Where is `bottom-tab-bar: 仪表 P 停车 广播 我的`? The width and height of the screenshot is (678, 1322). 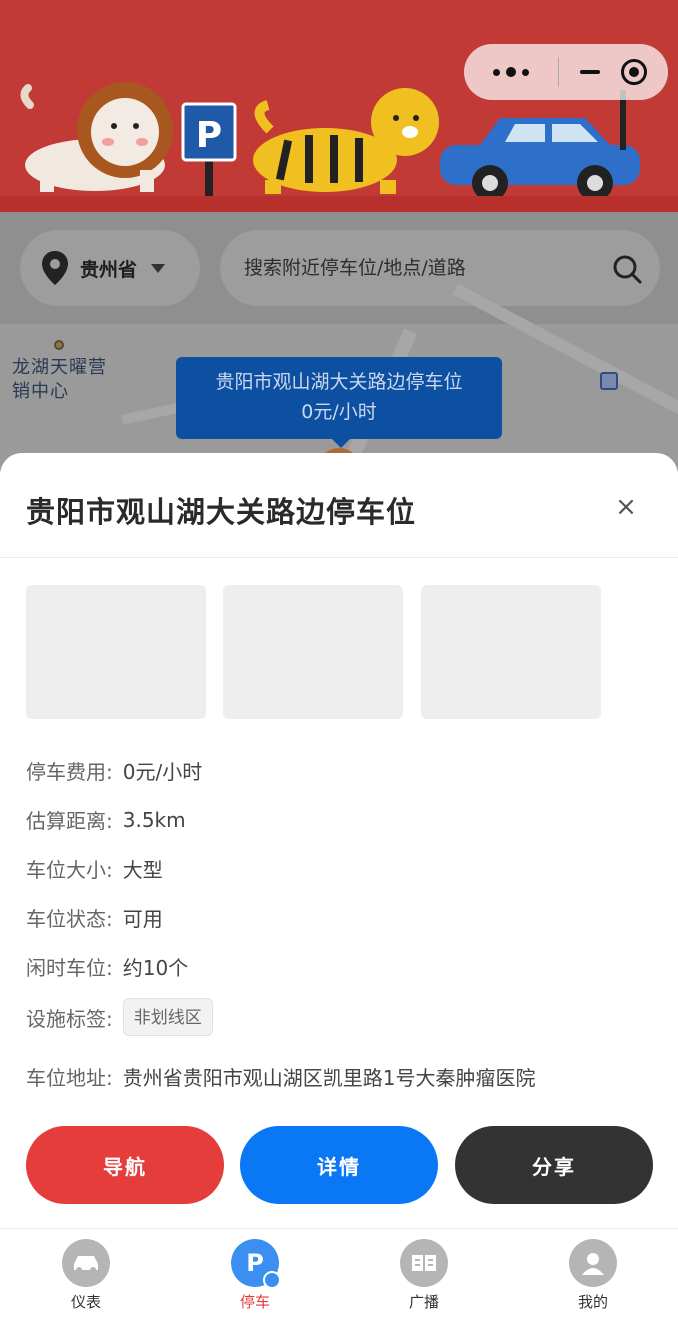 bottom-tab-bar: 仪表 P 停车 广播 我的 is located at coordinates (339, 1275).